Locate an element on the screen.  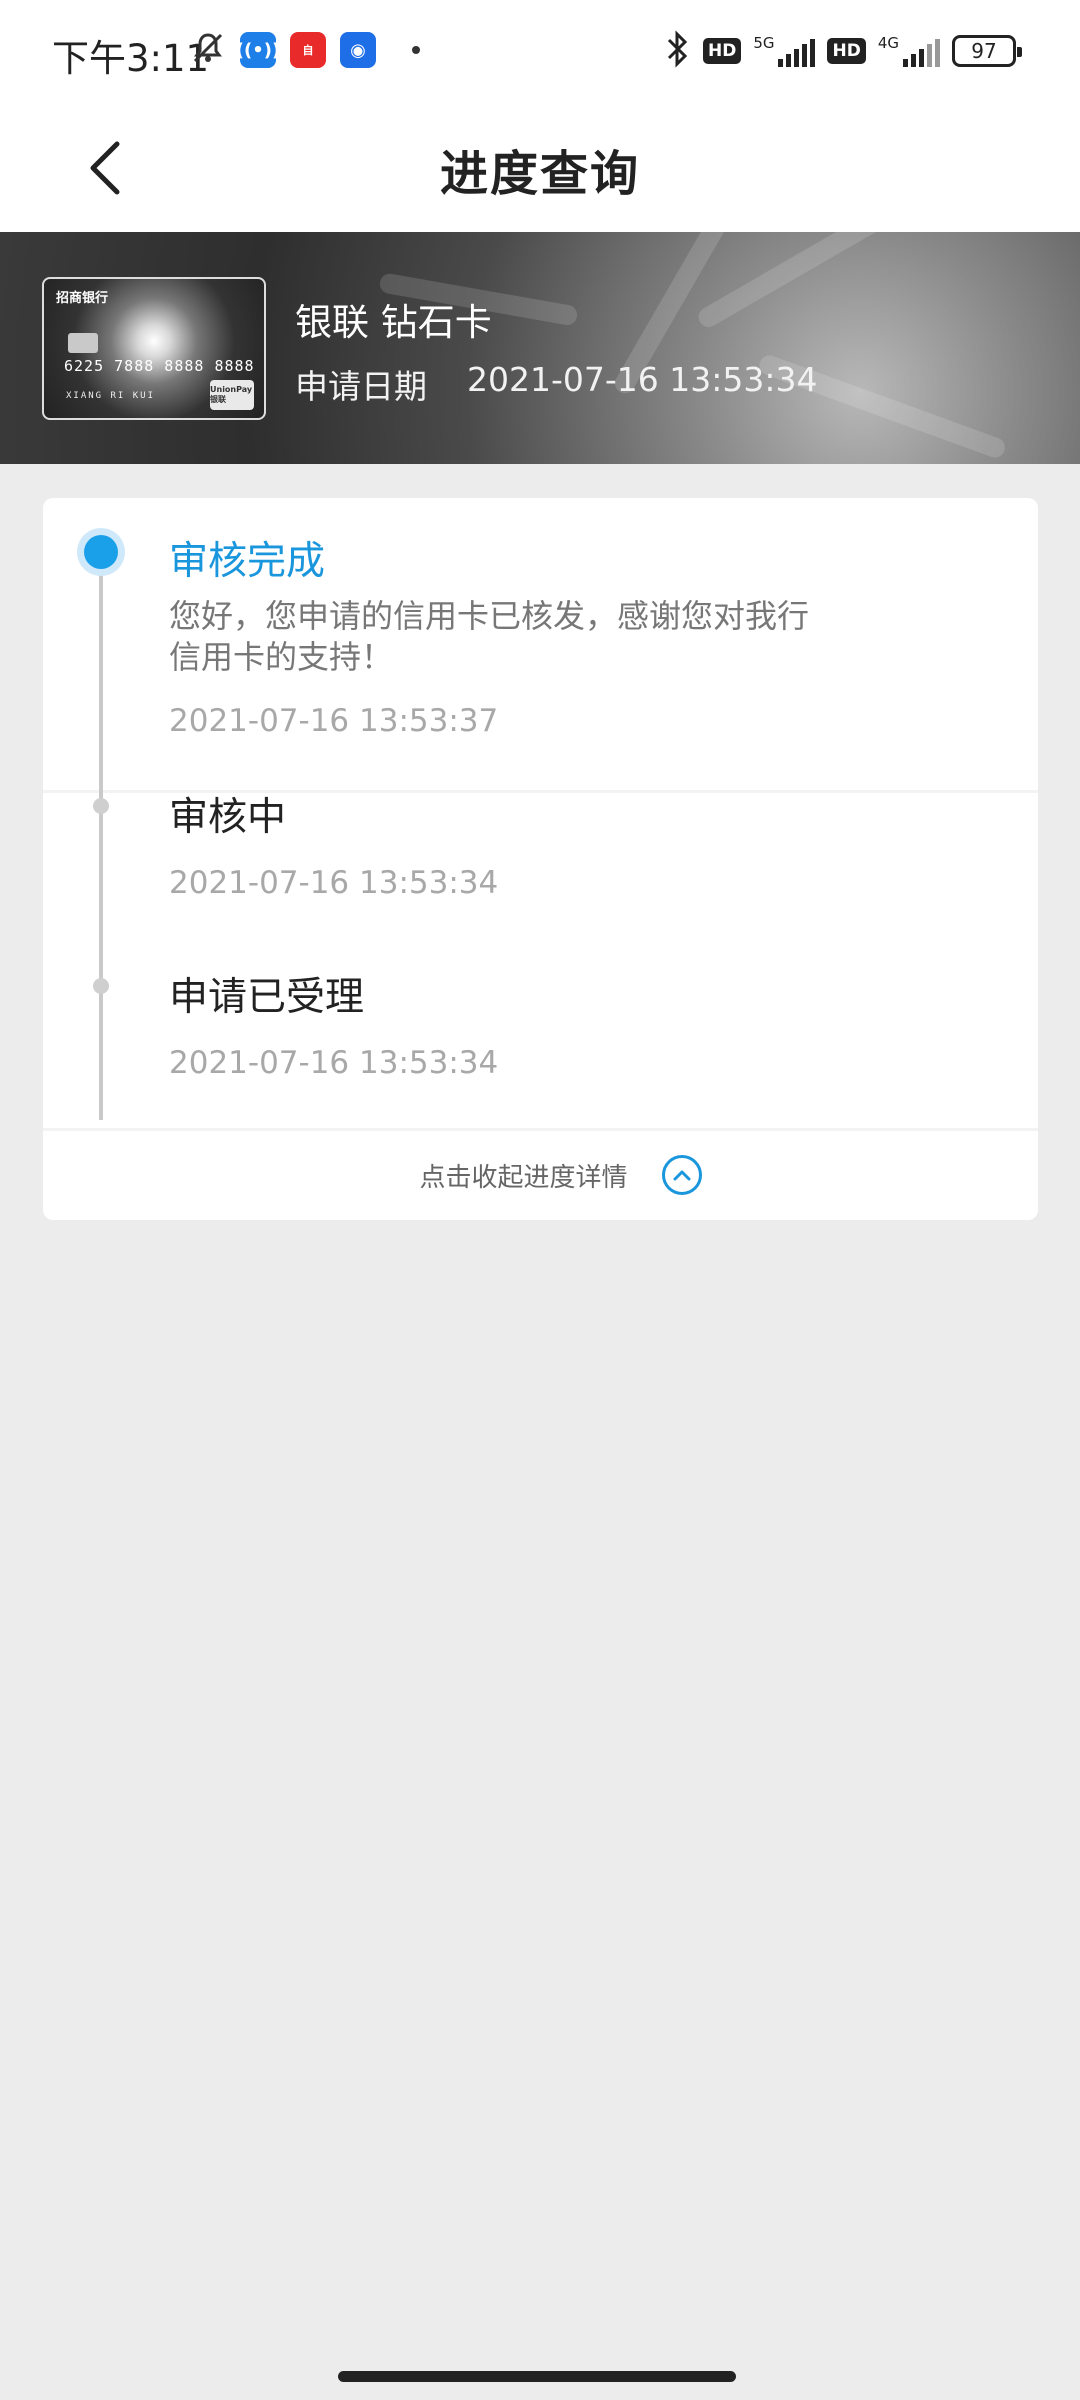
timeline-line is located at coordinates (101, 834).